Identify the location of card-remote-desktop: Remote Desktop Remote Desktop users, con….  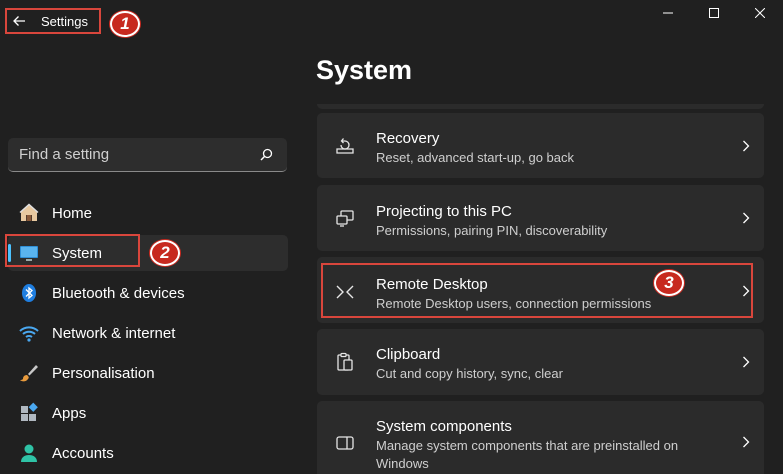
(540, 290).